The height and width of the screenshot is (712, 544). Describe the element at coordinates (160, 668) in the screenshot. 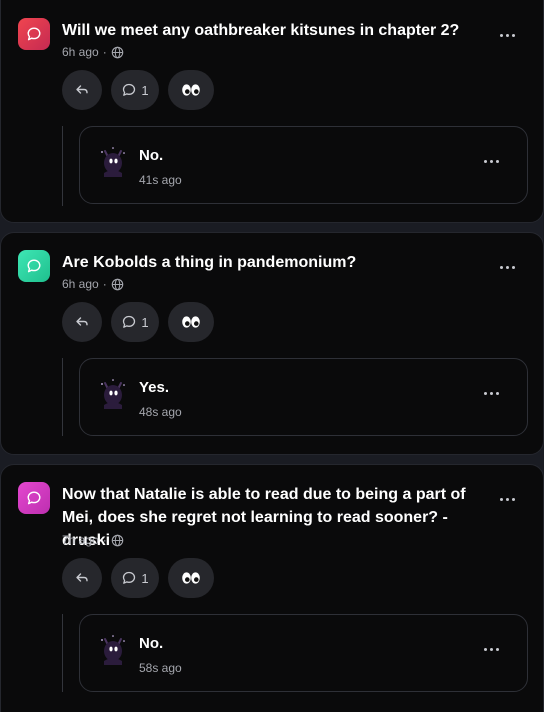

I see `reply-time: 58s ago` at that location.